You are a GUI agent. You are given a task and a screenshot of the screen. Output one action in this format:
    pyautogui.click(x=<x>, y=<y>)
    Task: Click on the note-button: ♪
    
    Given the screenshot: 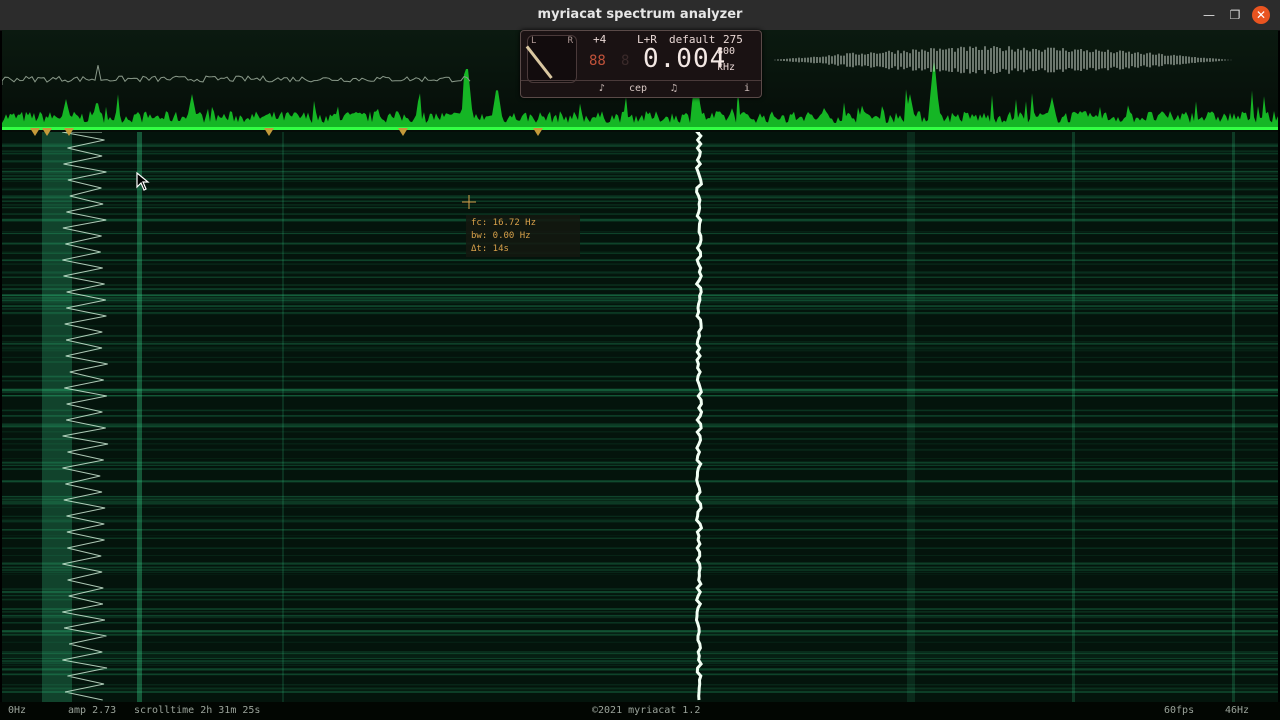 What is the action you would take?
    pyautogui.click(x=602, y=89)
    